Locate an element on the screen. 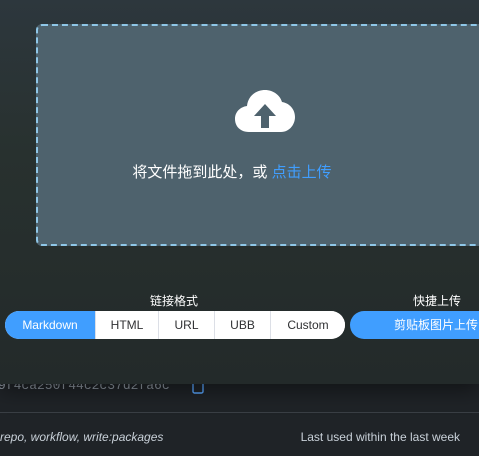 This screenshot has height=456, width=479. token-scopes: repo, workflow, write:packages is located at coordinates (82, 437).